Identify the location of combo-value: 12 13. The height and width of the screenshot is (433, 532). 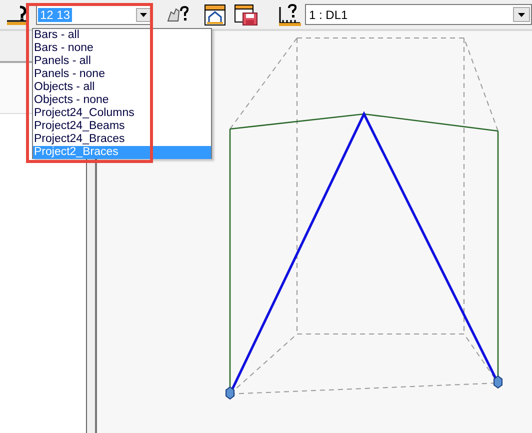
(55, 15).